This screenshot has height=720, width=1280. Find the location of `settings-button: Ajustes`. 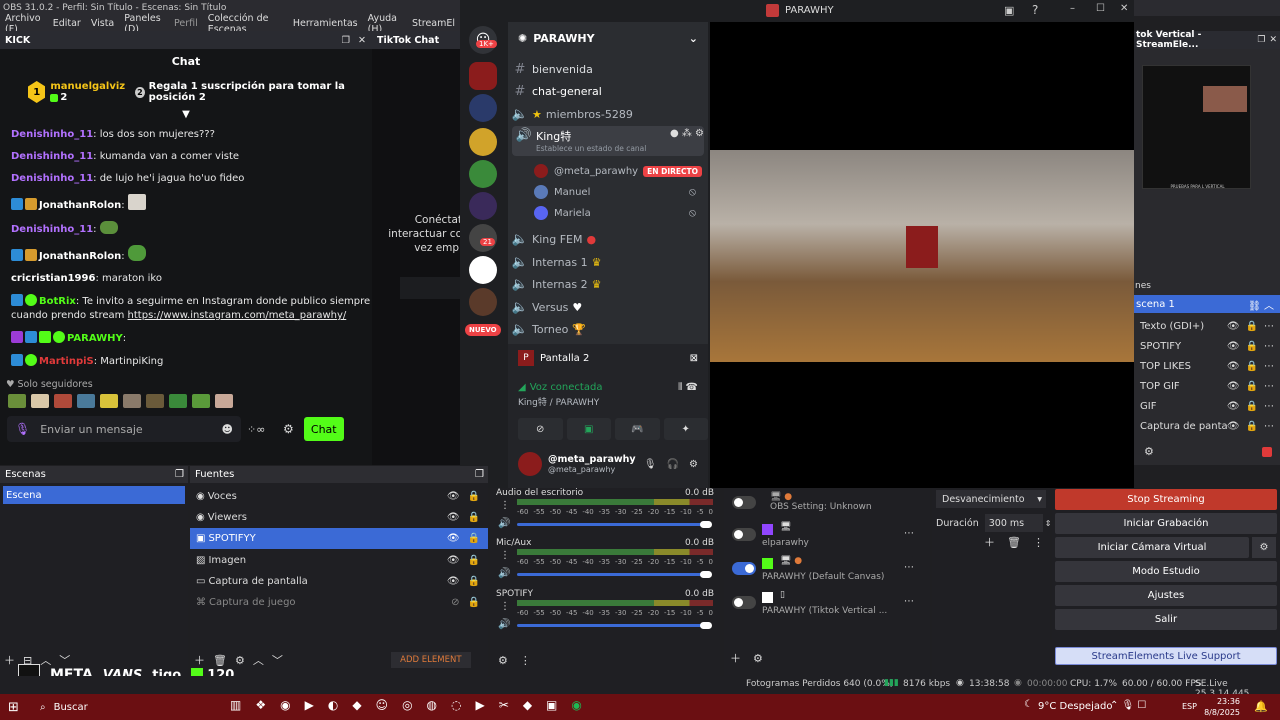

settings-button: Ajustes is located at coordinates (1166, 595).